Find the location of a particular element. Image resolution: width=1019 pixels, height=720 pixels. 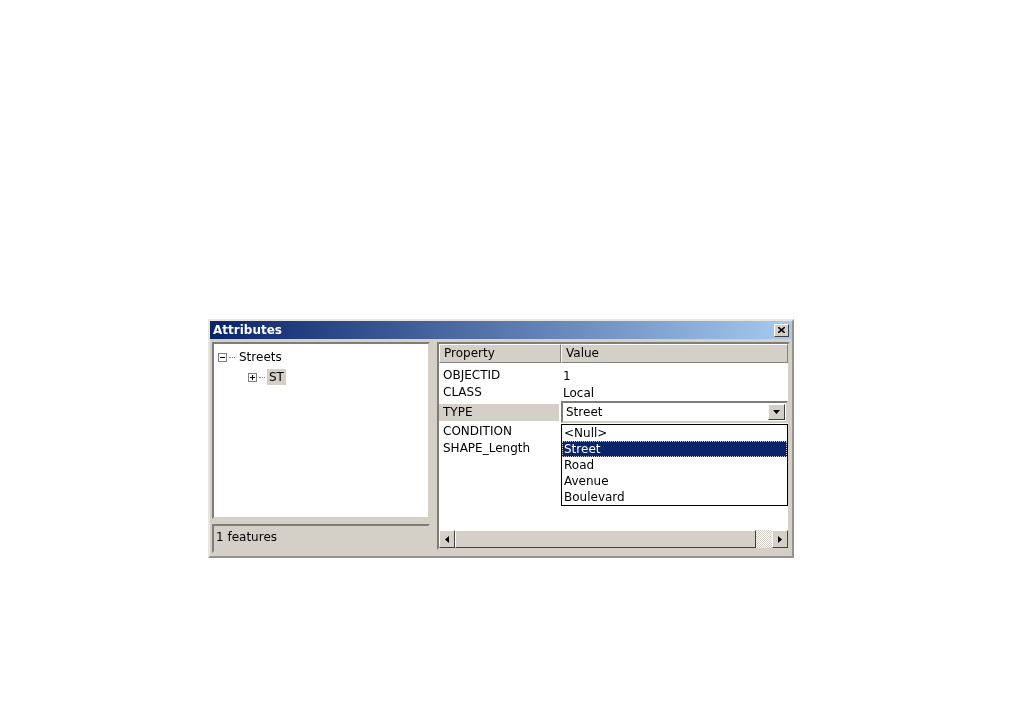

scroll-track is located at coordinates (764, 539).